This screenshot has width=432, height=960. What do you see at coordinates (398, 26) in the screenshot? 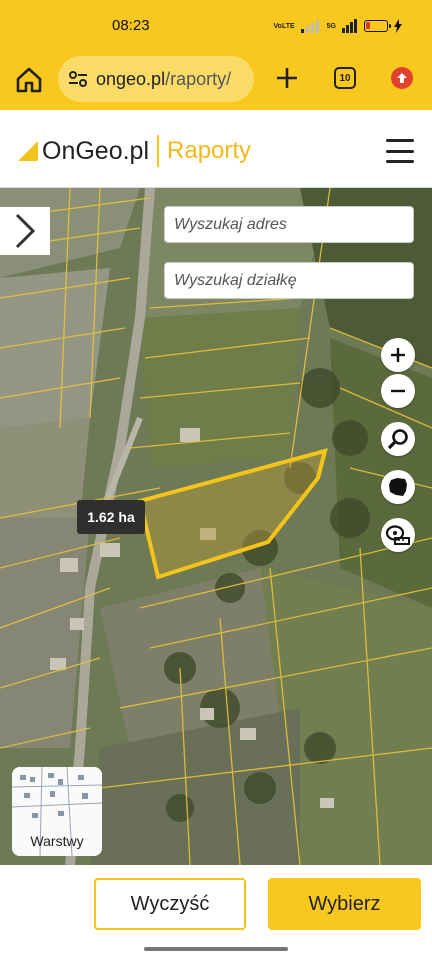
I see `charging-icon` at bounding box center [398, 26].